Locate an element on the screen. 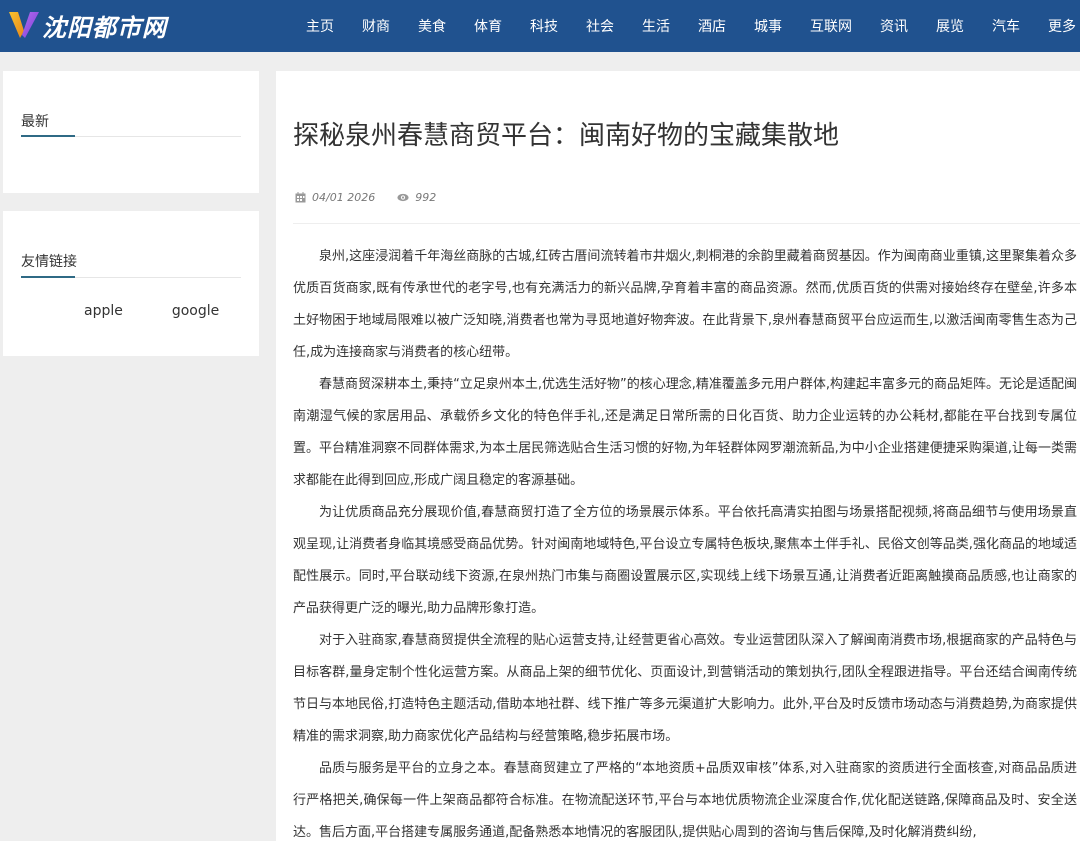 The image size is (1080, 841). nav-item-sports: 体育 is located at coordinates (488, 26).